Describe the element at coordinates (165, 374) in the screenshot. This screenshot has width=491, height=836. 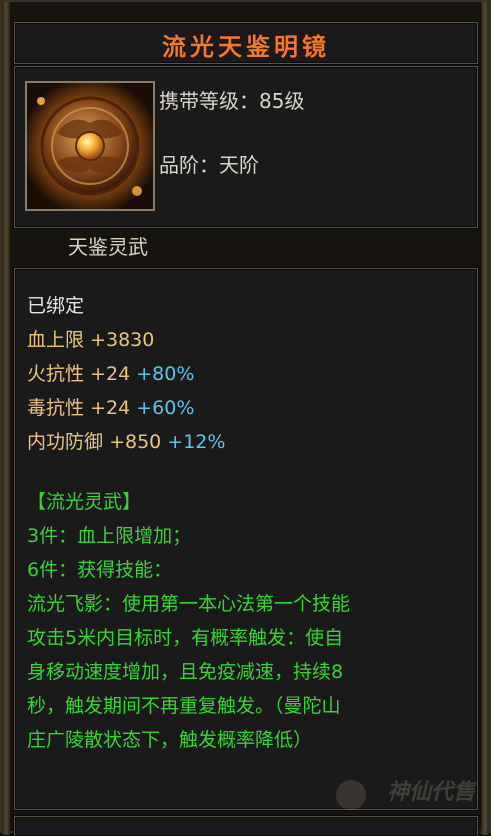
I see `stat-bonus: +80%` at that location.